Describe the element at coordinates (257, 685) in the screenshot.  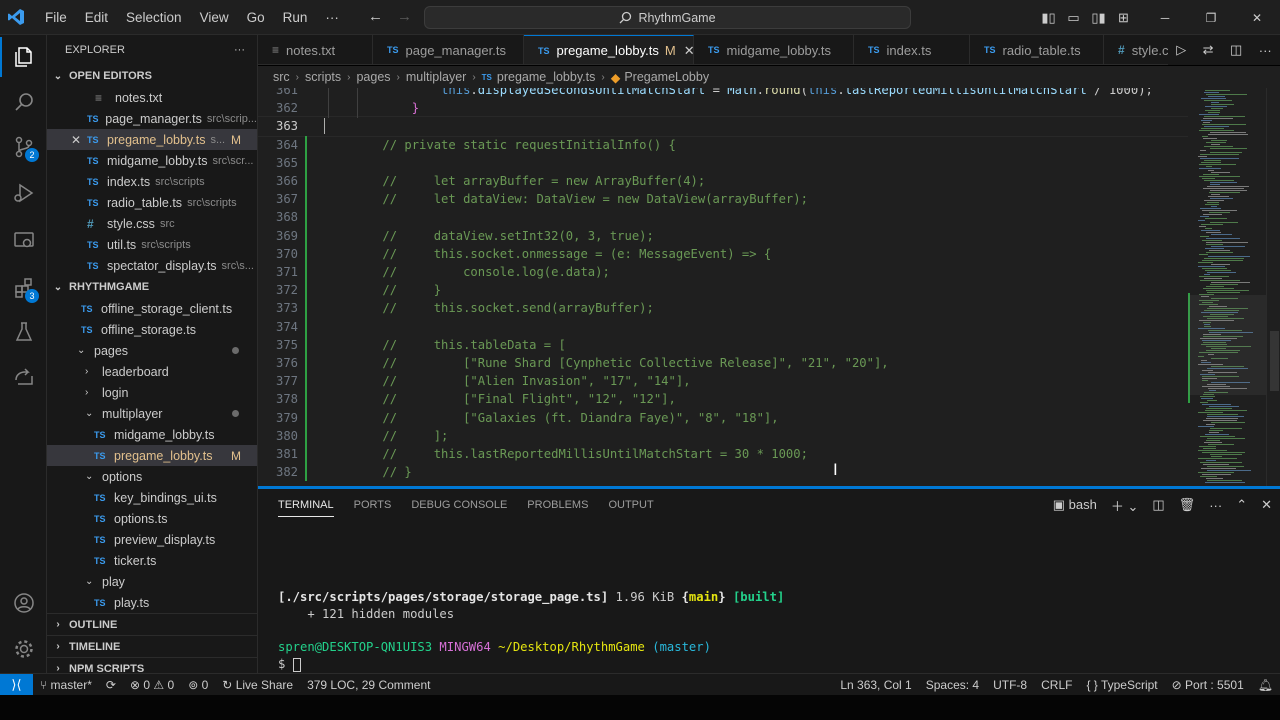
I see `live-share-status: ↻ Live Share` at that location.